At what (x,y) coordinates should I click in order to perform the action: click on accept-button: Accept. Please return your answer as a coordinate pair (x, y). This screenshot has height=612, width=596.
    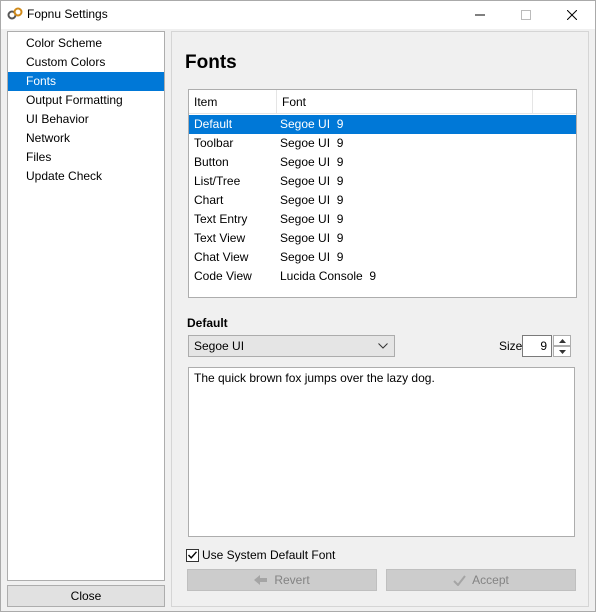
    Looking at the image, I should click on (481, 580).